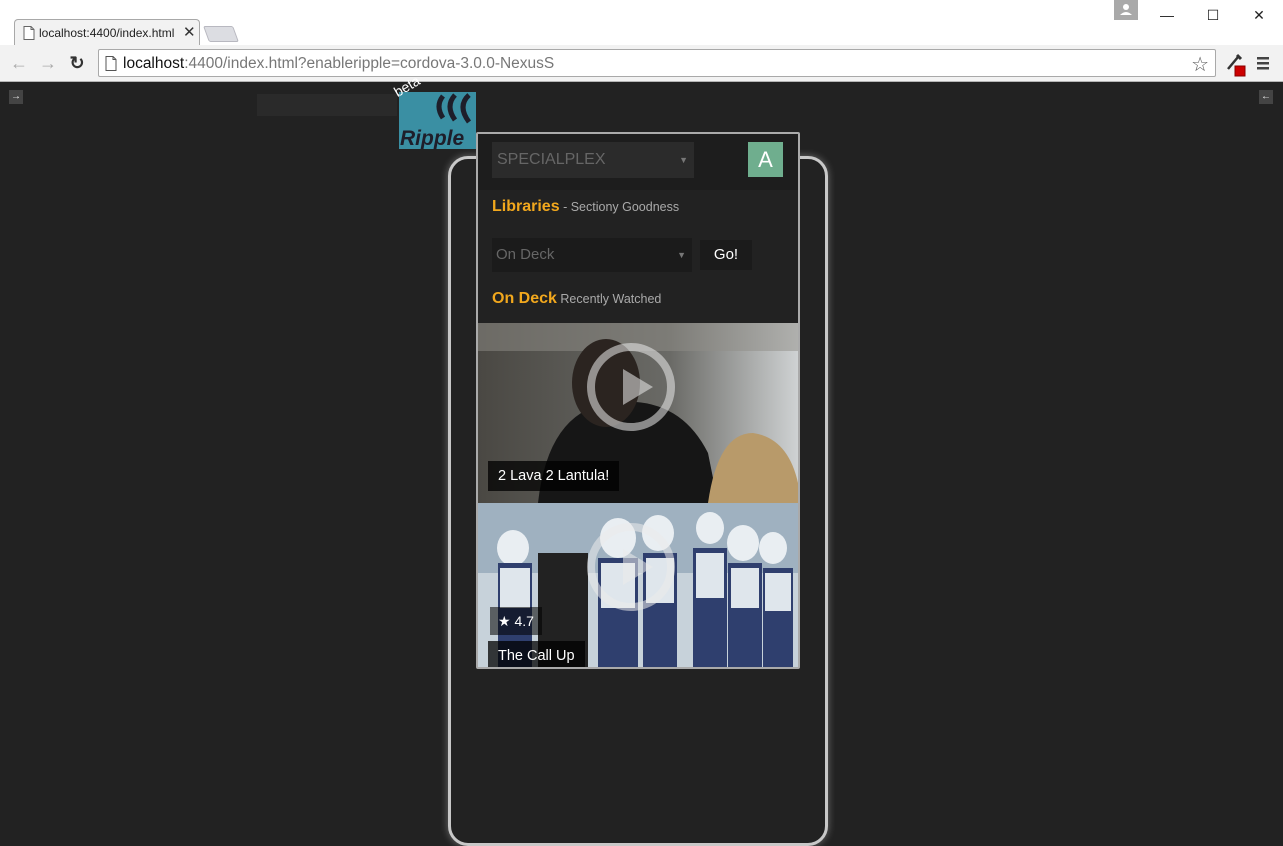 This screenshot has width=1283, height=846. I want to click on menu-icon, so click(1263, 63).